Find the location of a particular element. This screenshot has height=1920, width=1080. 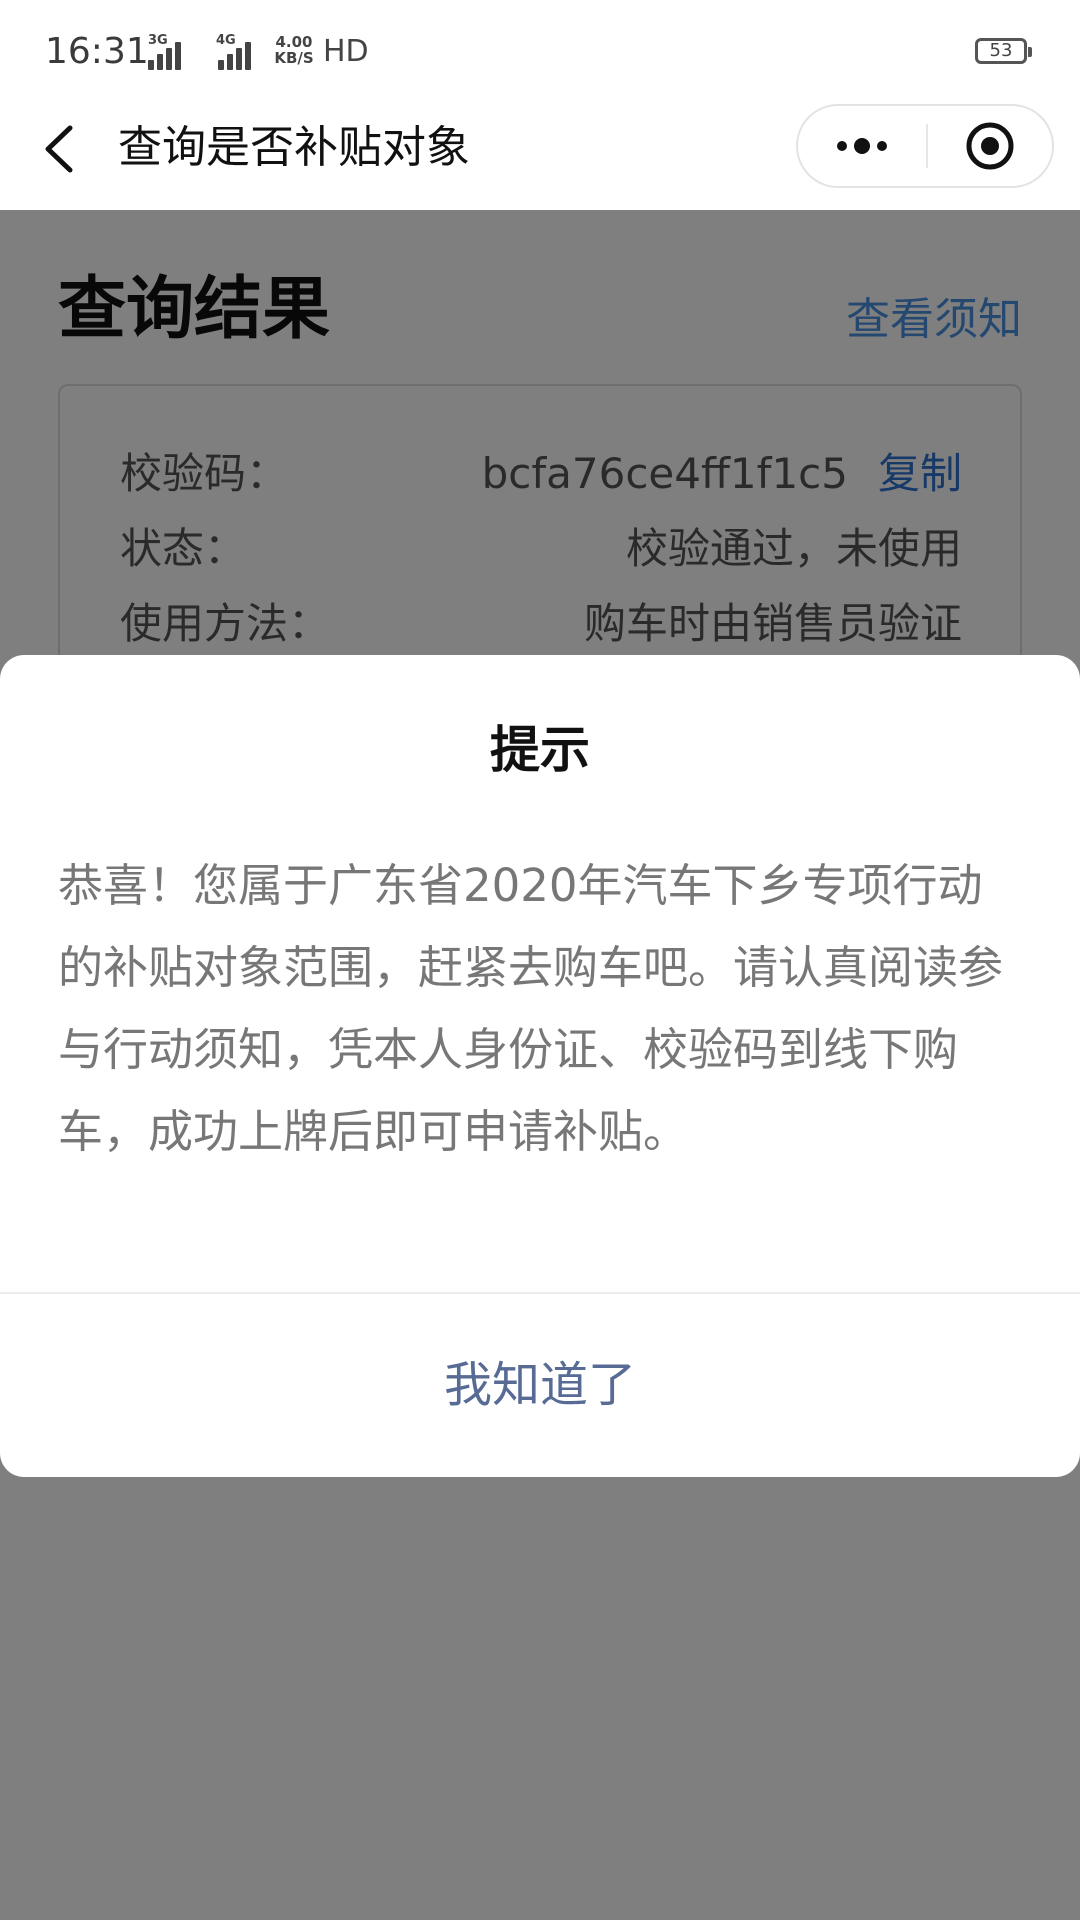

signal-3g-icon: 3G is located at coordinates (171, 52).